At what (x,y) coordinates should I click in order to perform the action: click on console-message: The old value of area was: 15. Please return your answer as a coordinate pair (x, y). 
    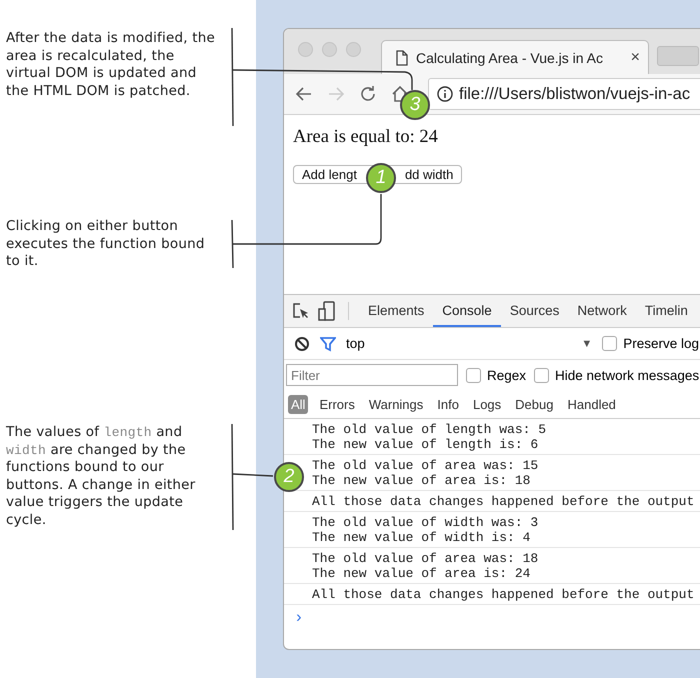
    Looking at the image, I should click on (426, 465).